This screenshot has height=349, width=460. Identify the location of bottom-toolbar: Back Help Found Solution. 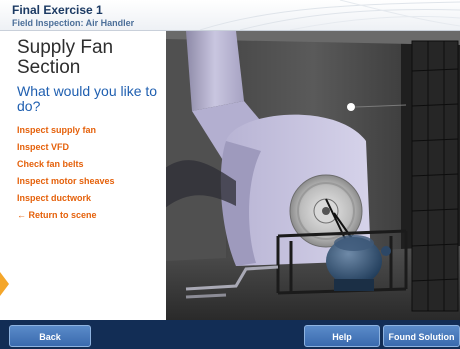
(230, 334).